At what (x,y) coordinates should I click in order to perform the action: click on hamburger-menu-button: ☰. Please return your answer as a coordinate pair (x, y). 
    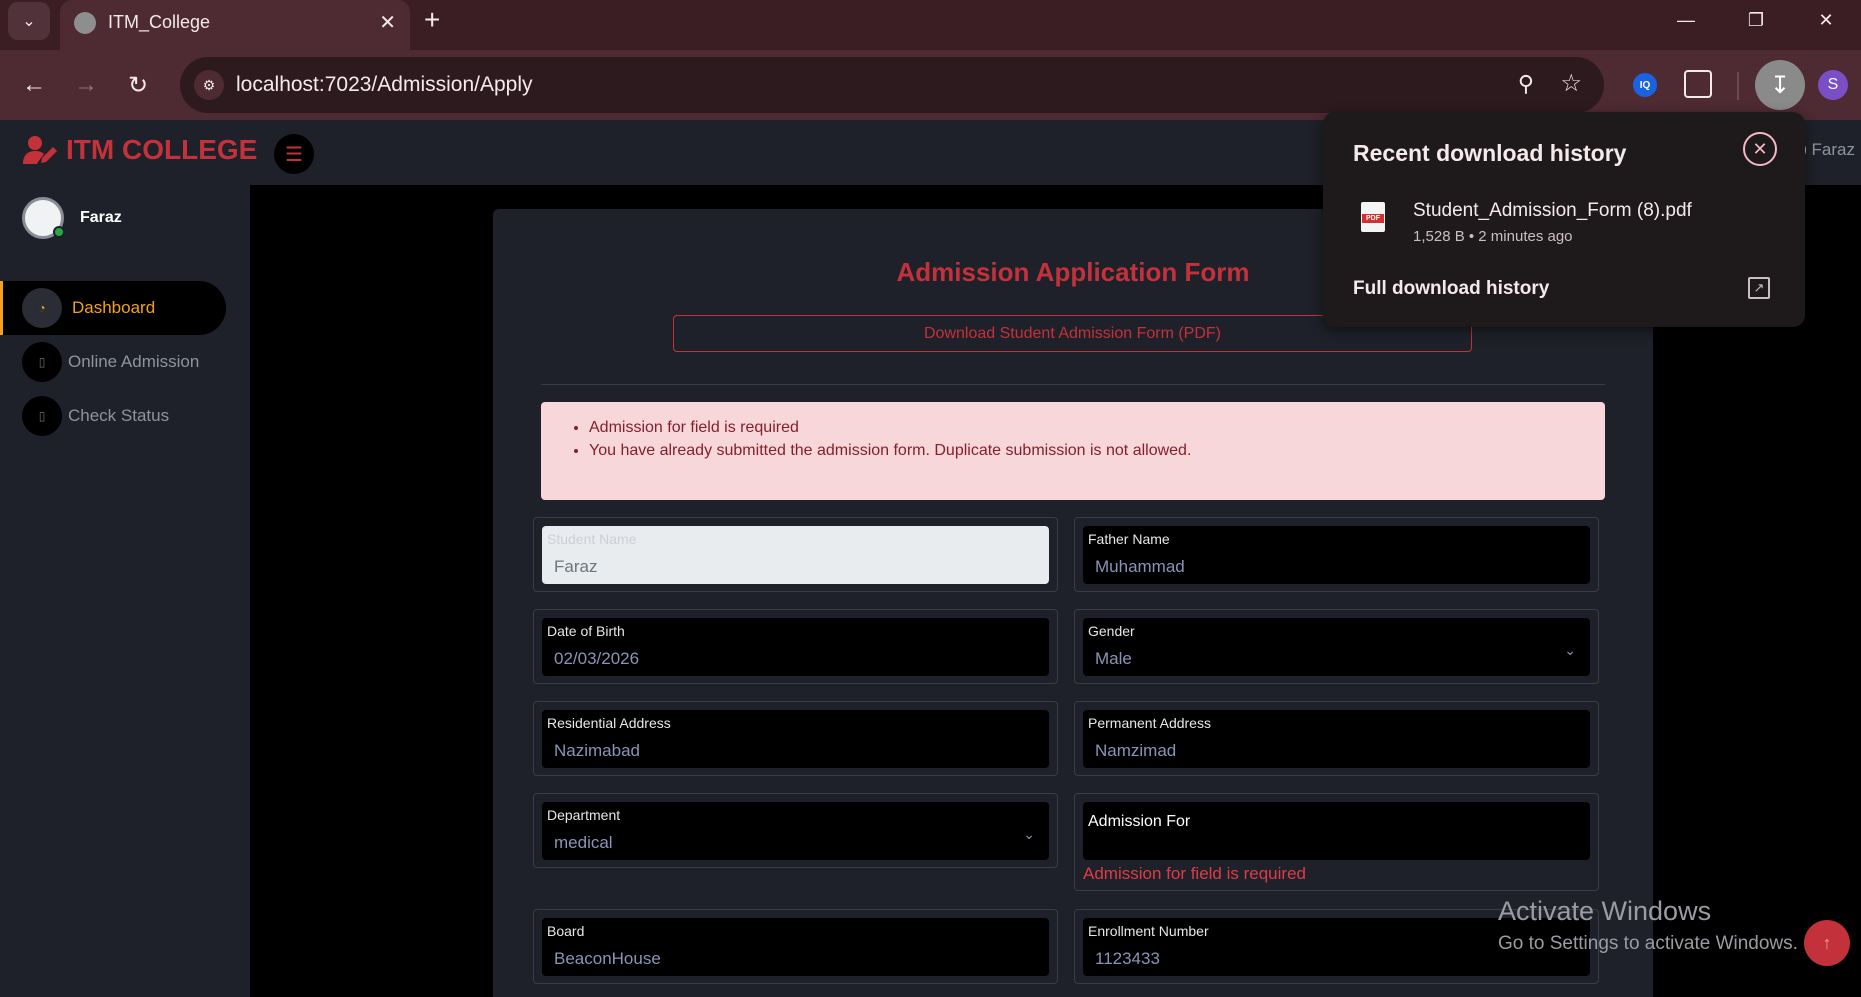
    Looking at the image, I should click on (294, 154).